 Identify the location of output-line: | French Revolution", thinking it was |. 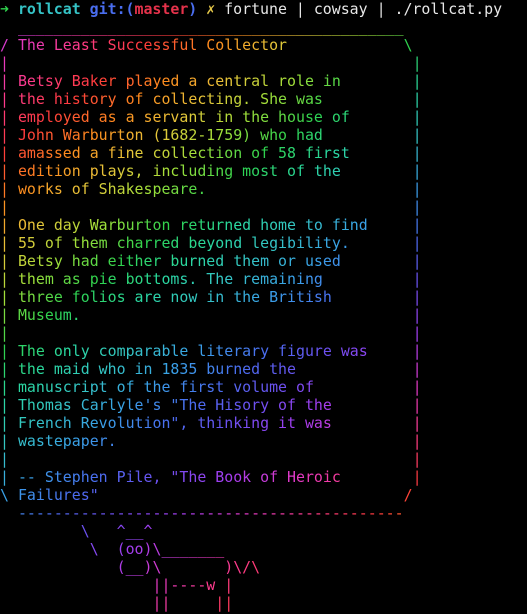
(211, 423).